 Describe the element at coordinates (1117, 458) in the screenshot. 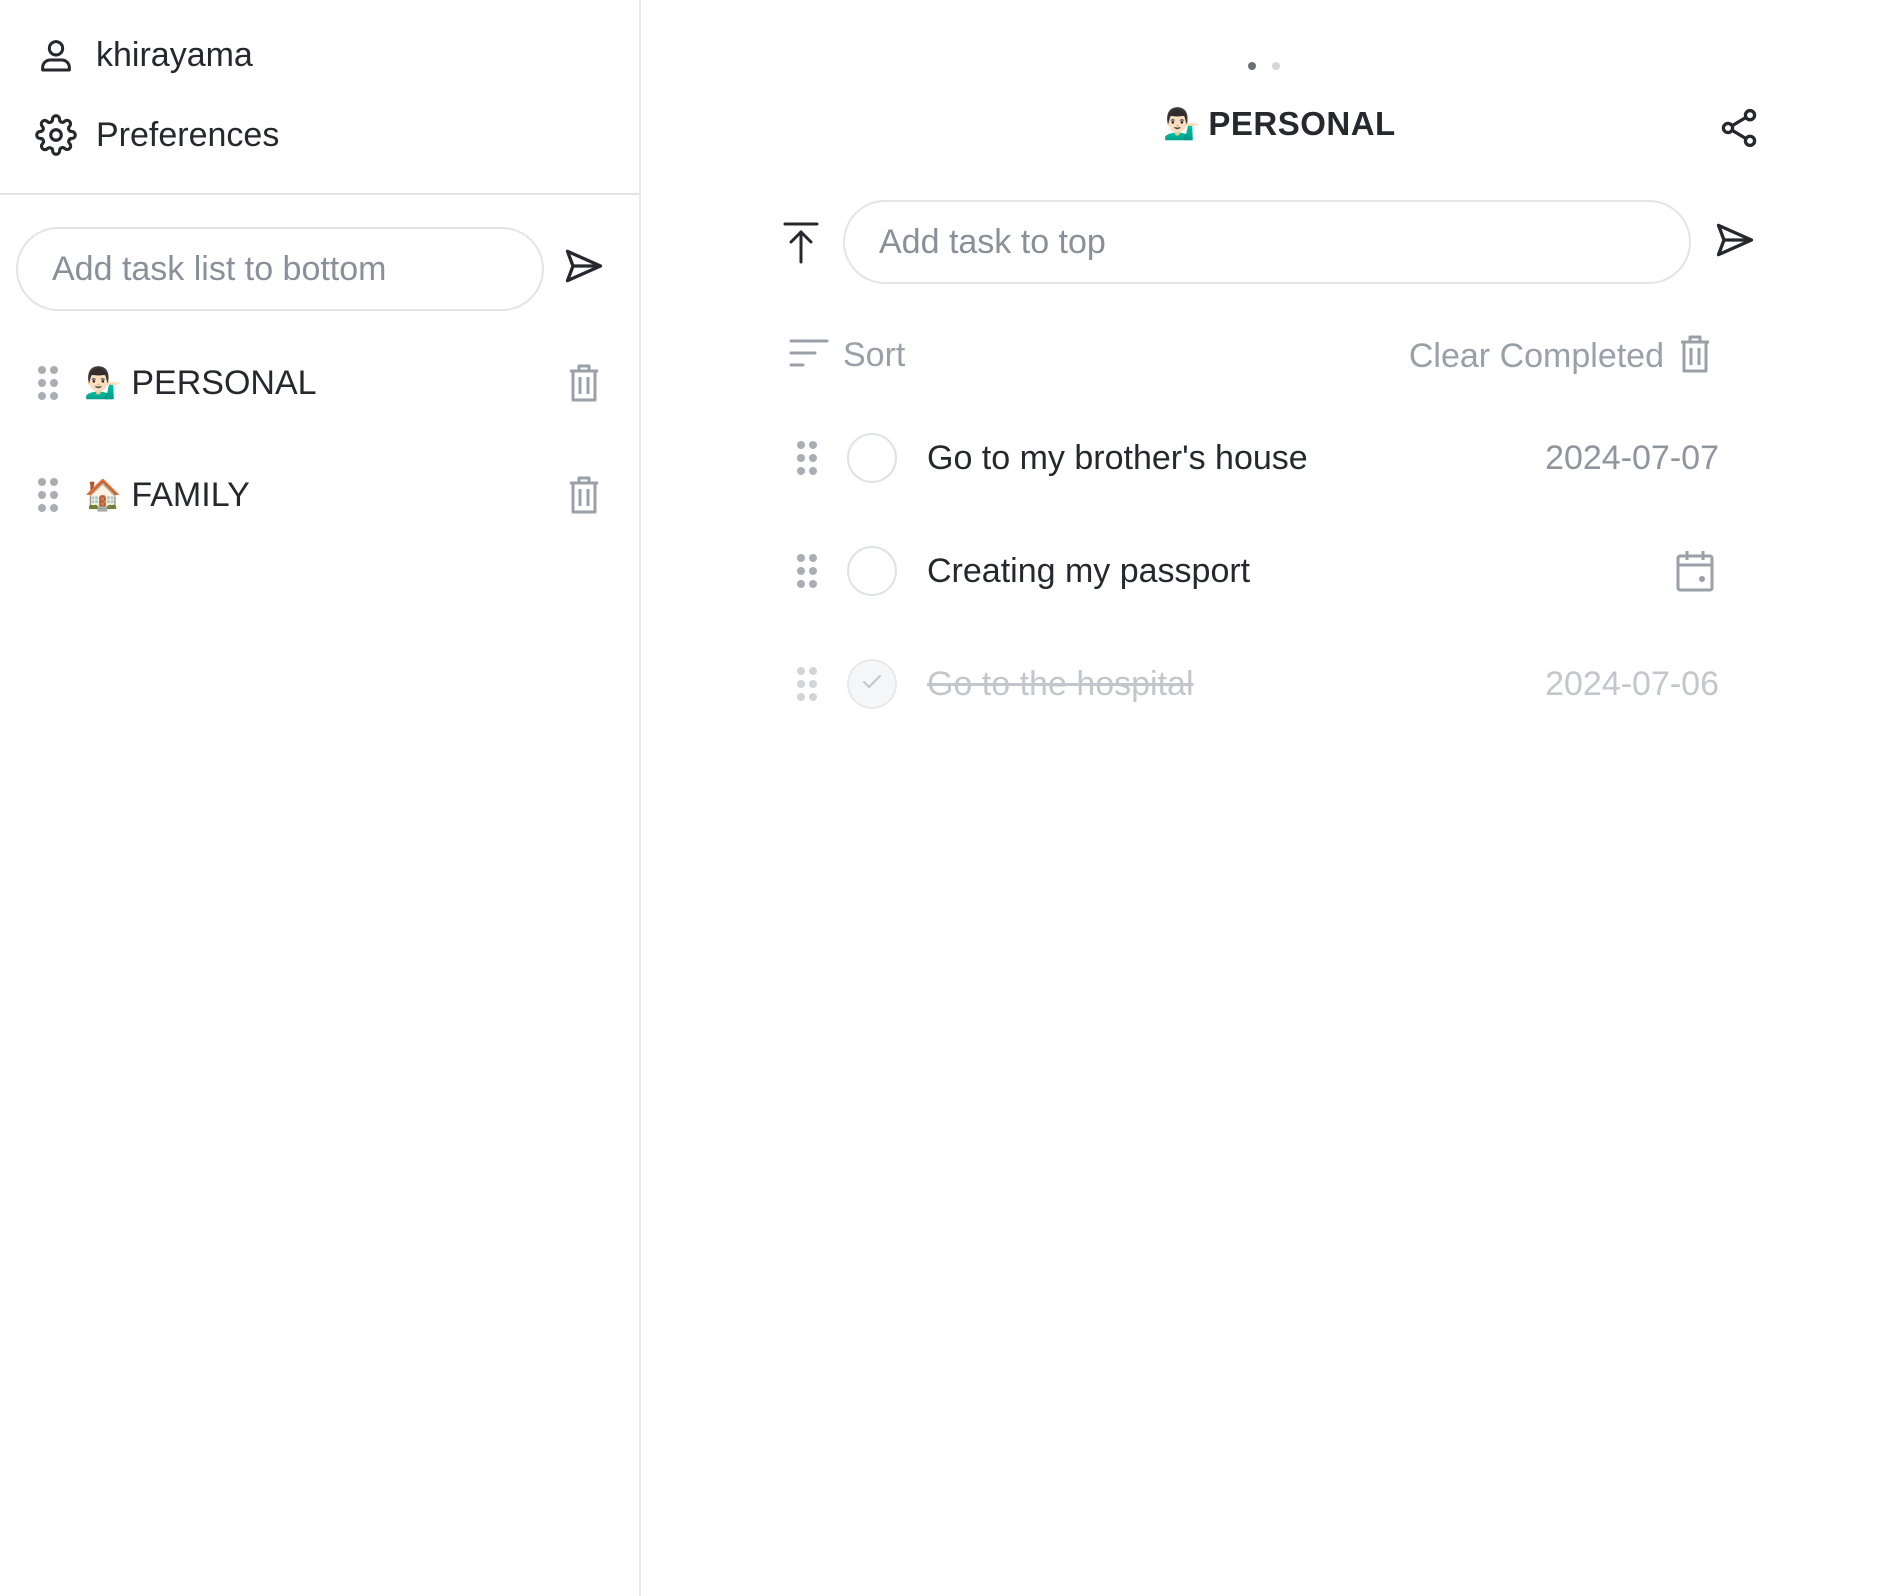

I see `task-text: Go to my brother's house` at that location.